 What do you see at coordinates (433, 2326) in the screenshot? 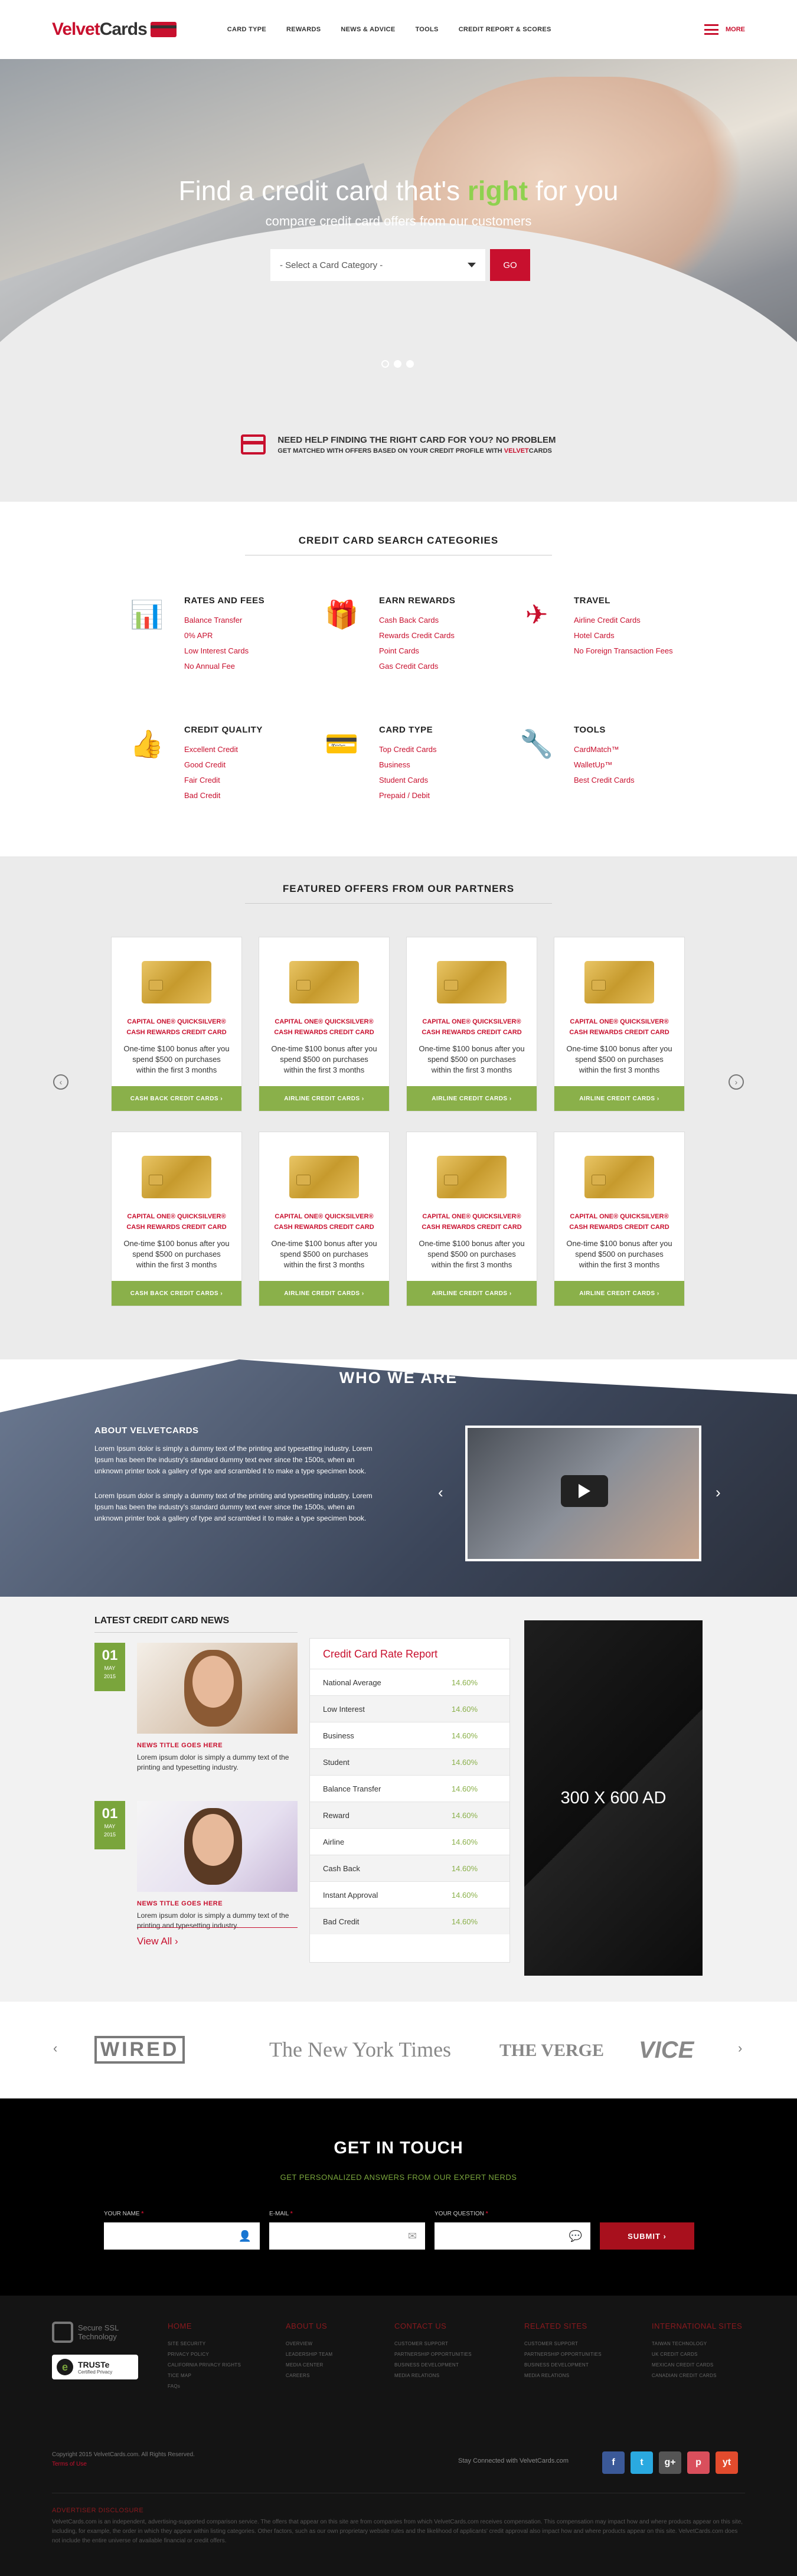
I see `footer-column-title: CONTACT US` at bounding box center [433, 2326].